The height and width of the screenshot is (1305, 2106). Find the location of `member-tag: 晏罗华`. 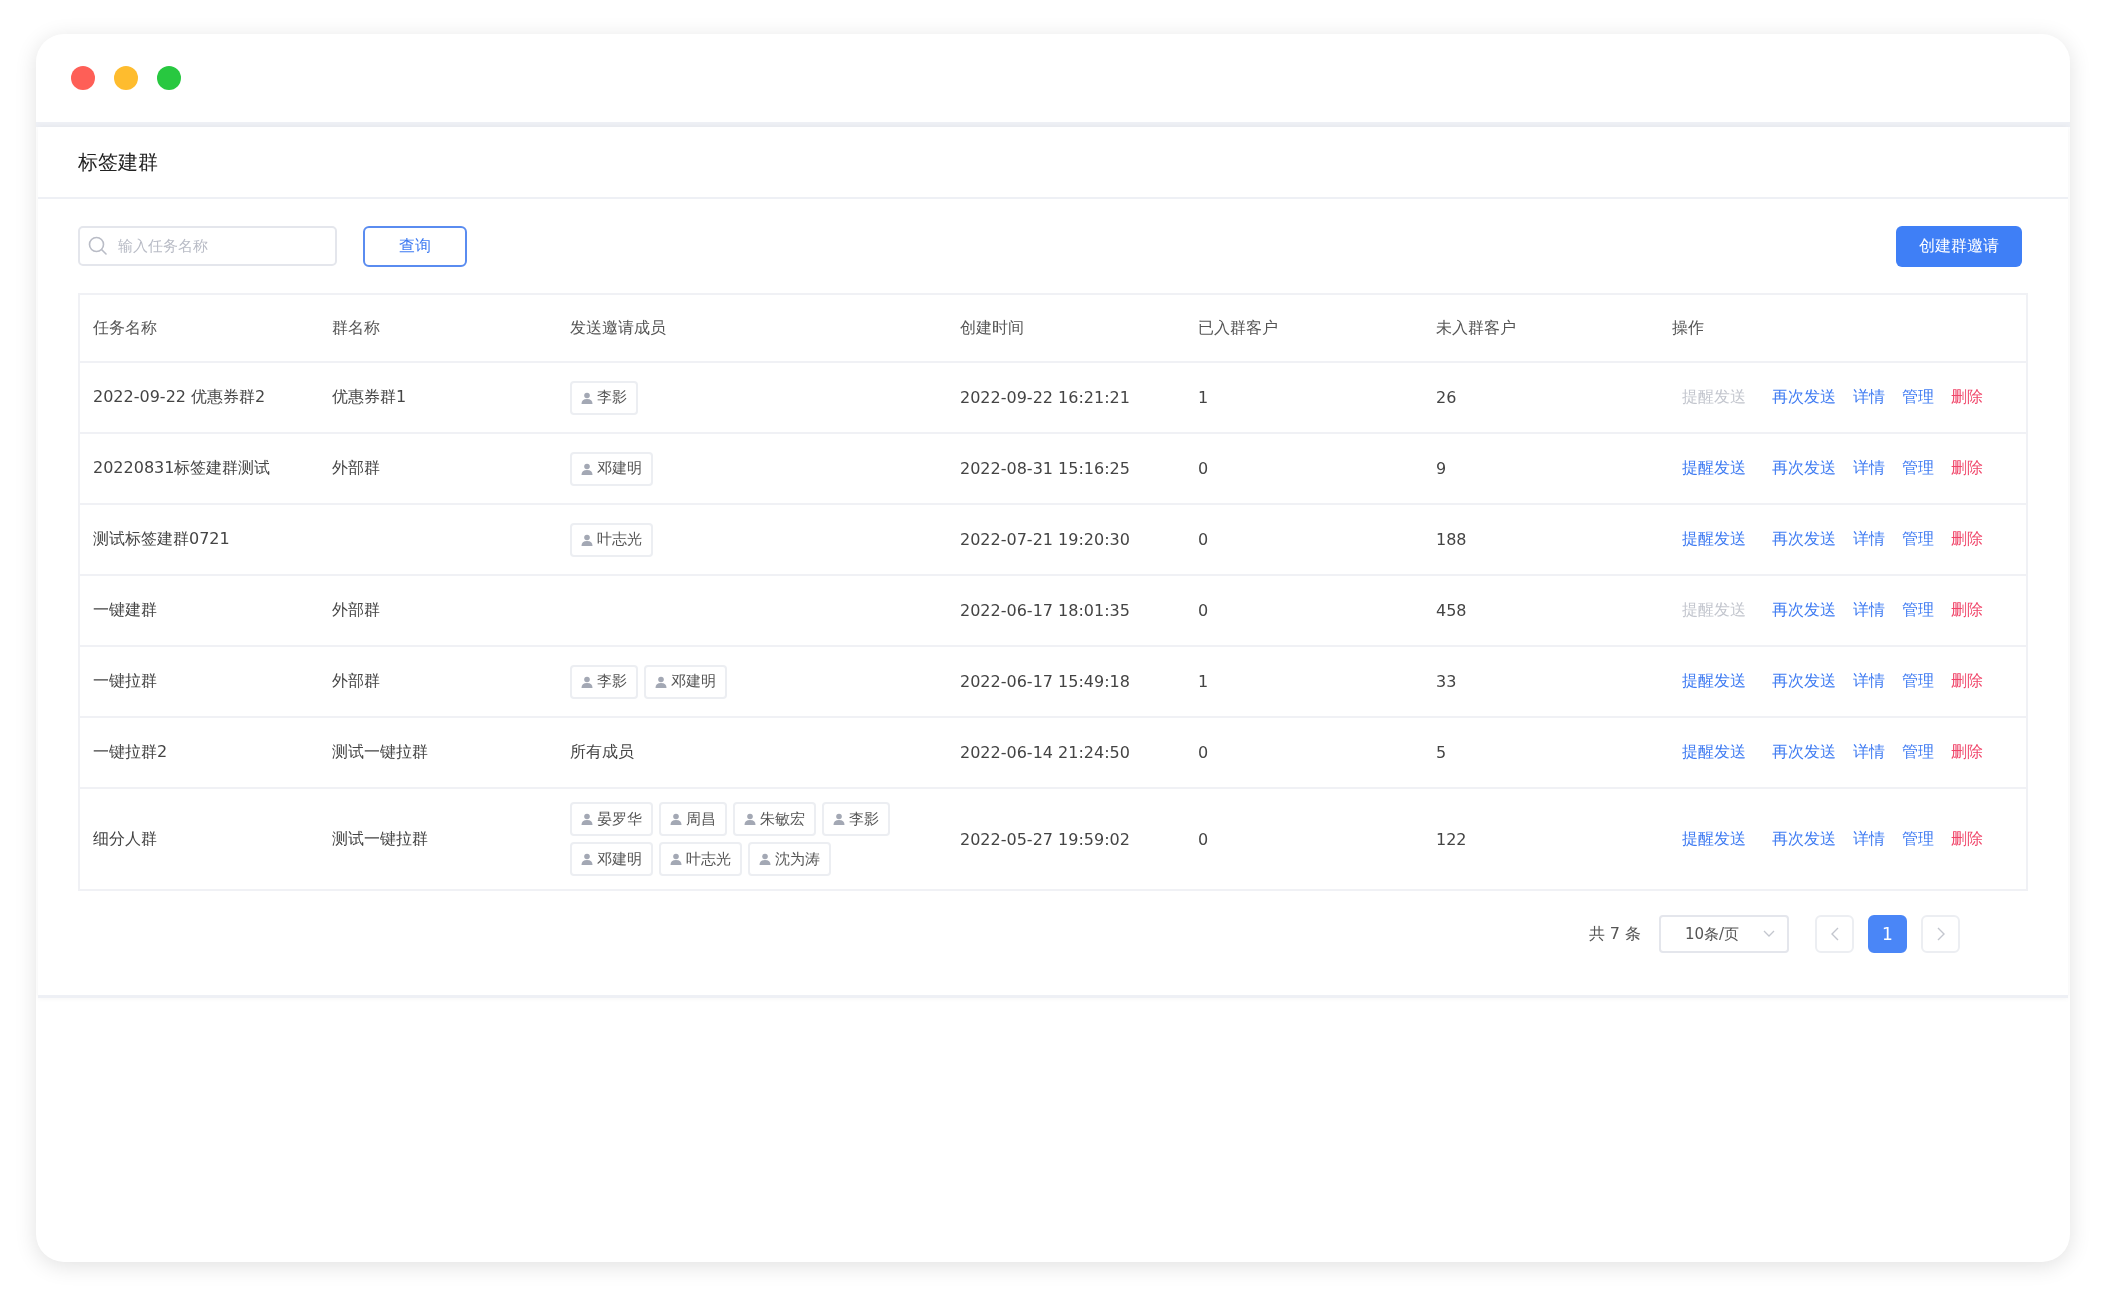

member-tag: 晏罗华 is located at coordinates (611, 819).